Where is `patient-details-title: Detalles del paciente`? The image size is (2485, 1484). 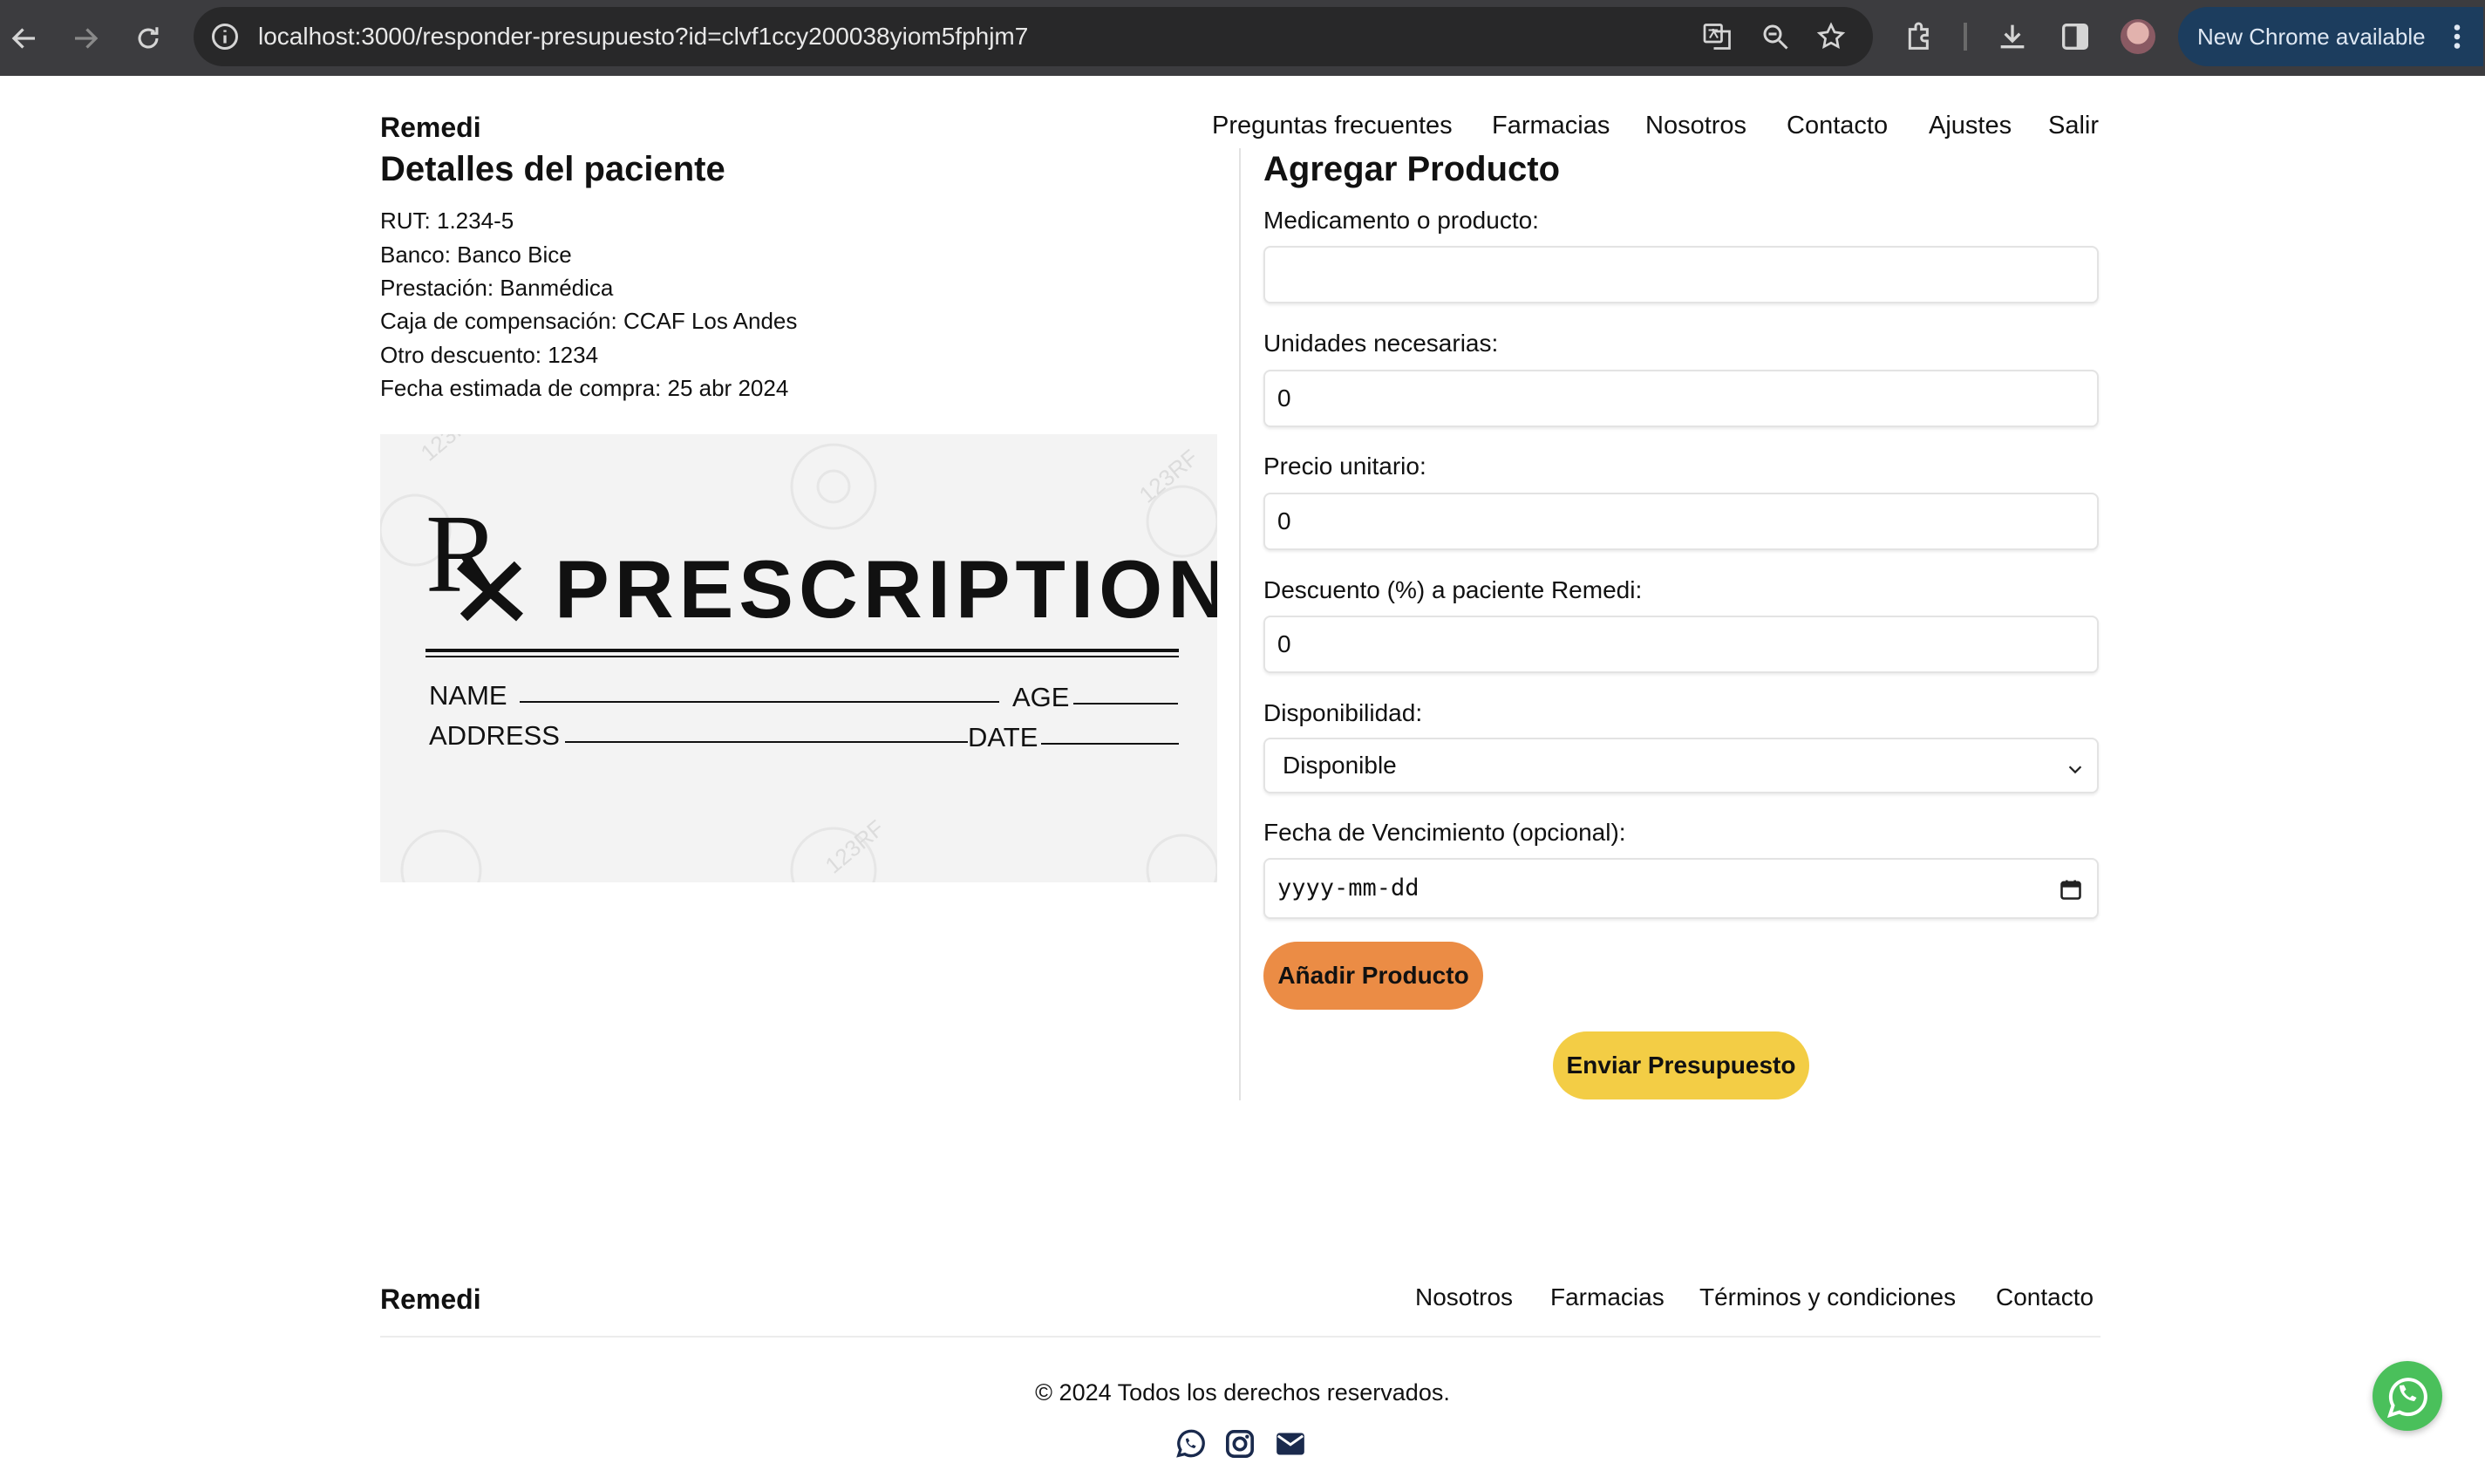
patient-details-title: Detalles del paciente is located at coordinates (552, 169).